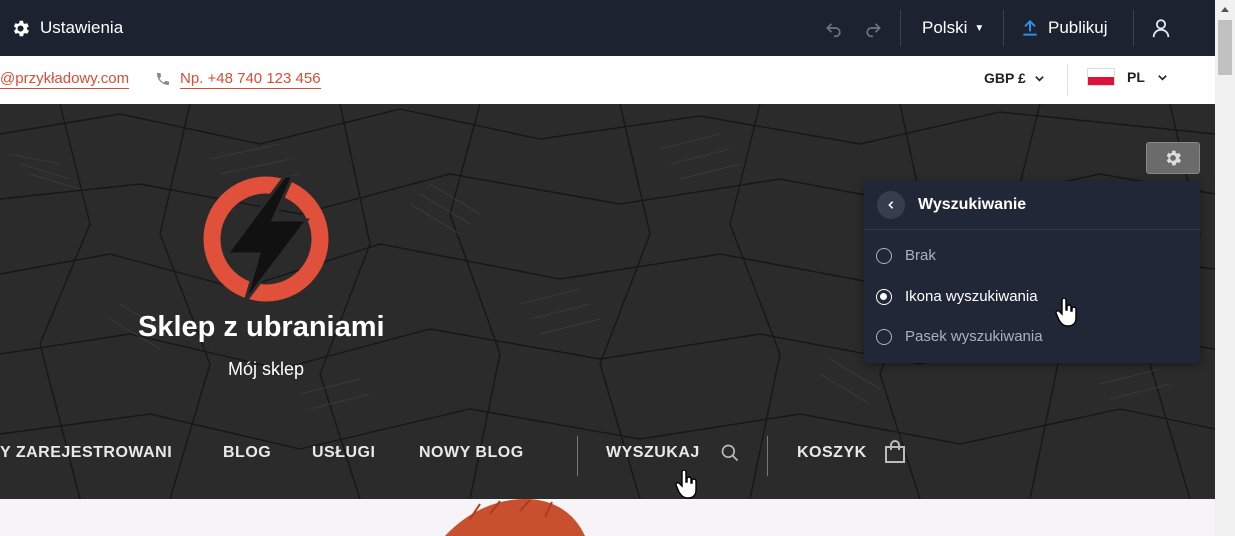 The height and width of the screenshot is (536, 1235). What do you see at coordinates (730, 453) in the screenshot?
I see `search-icon` at bounding box center [730, 453].